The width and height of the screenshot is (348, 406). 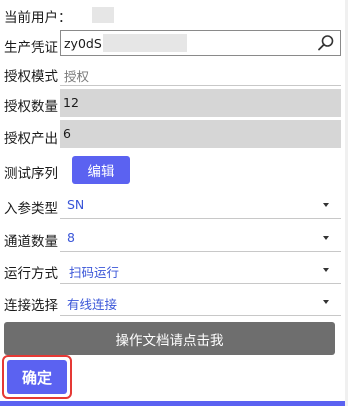 I want to click on current-user-label: 当前用户：, so click(x=38, y=18).